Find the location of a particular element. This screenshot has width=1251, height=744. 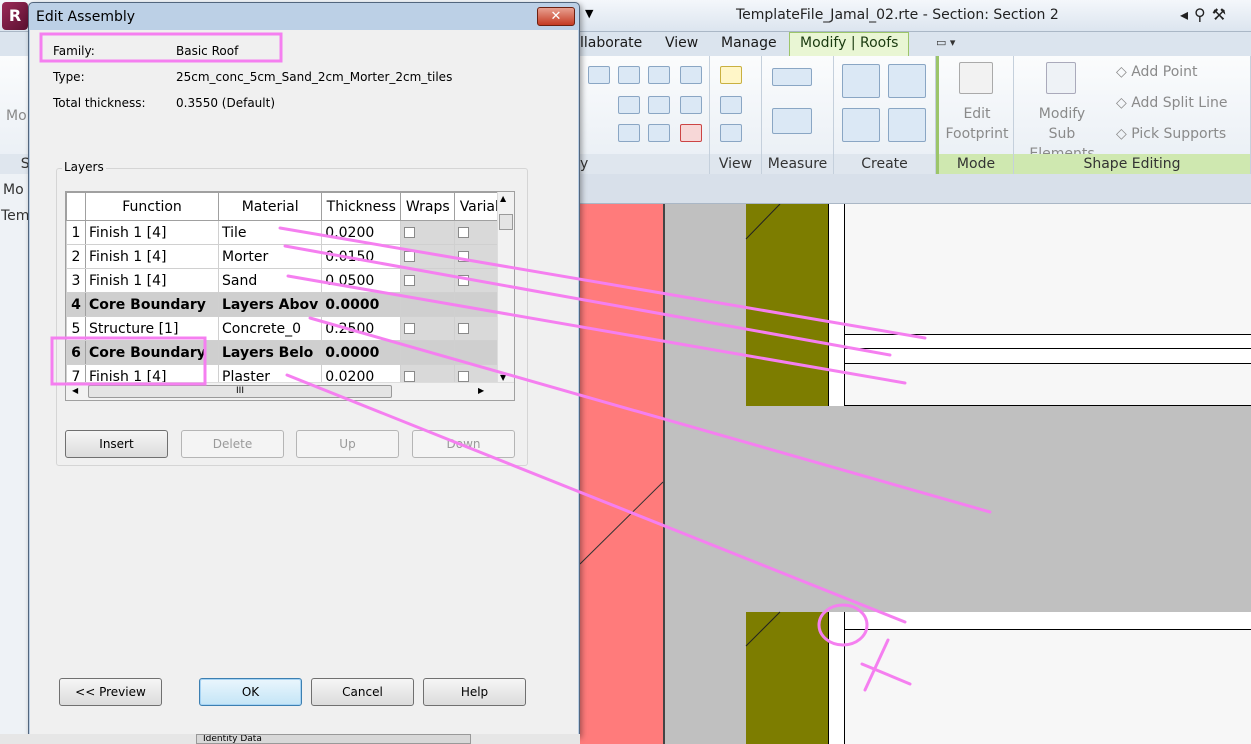

row-number: 4 is located at coordinates (76, 304).